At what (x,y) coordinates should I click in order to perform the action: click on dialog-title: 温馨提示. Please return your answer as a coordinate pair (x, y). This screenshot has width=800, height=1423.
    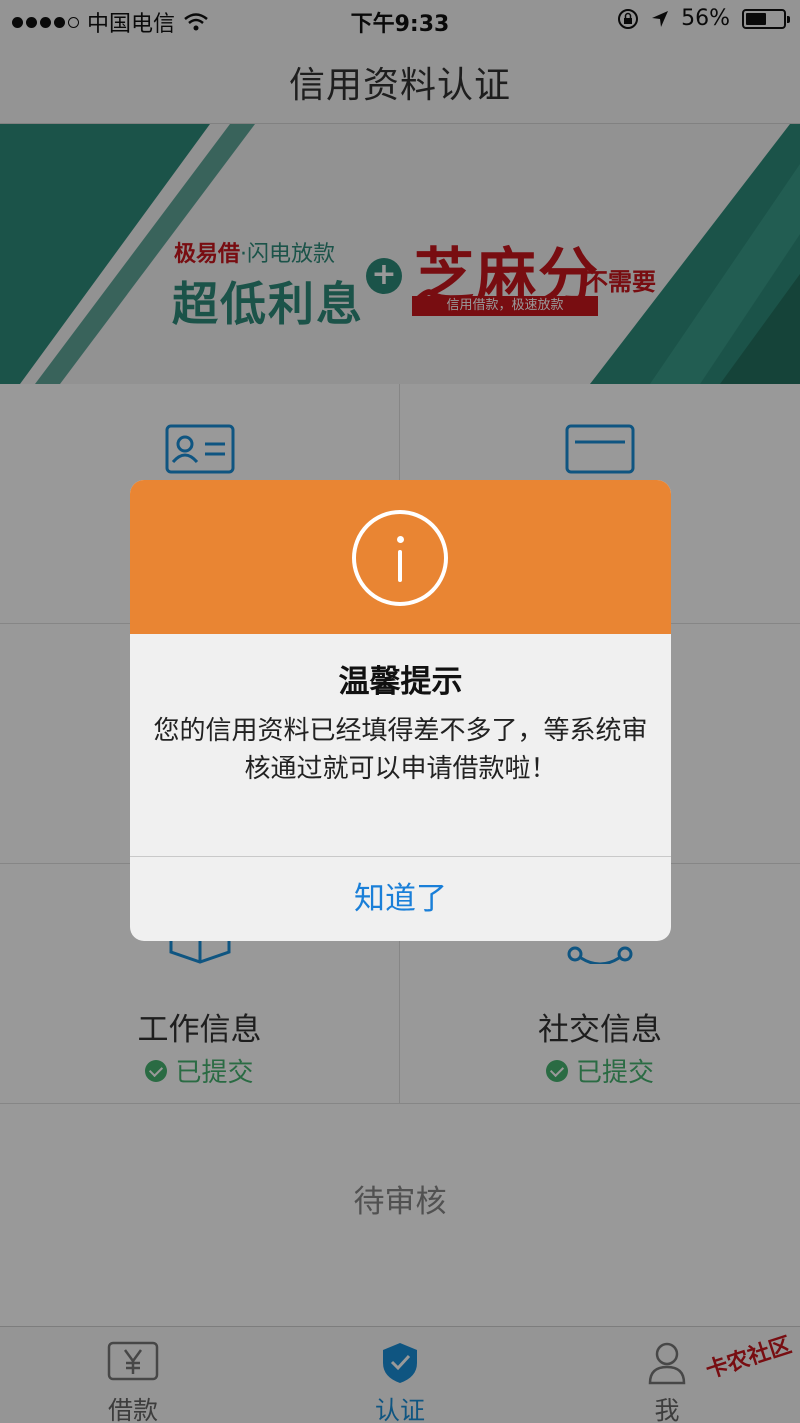
    Looking at the image, I should click on (400, 682).